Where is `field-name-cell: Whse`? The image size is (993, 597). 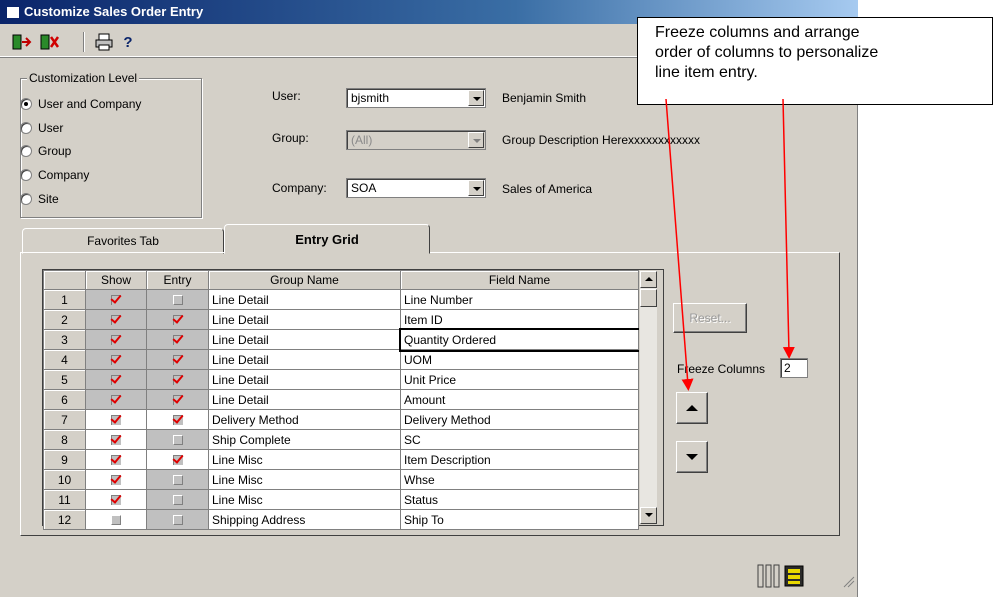 field-name-cell: Whse is located at coordinates (519, 479).